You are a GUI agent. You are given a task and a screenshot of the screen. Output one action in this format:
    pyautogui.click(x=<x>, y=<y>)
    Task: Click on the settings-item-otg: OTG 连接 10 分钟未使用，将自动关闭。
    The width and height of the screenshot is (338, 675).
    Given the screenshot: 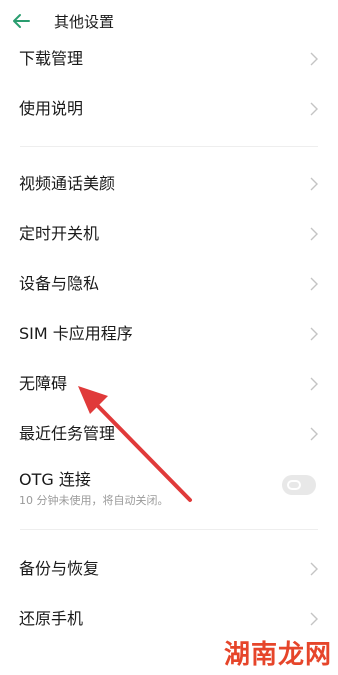 What is the action you would take?
    pyautogui.click(x=169, y=488)
    